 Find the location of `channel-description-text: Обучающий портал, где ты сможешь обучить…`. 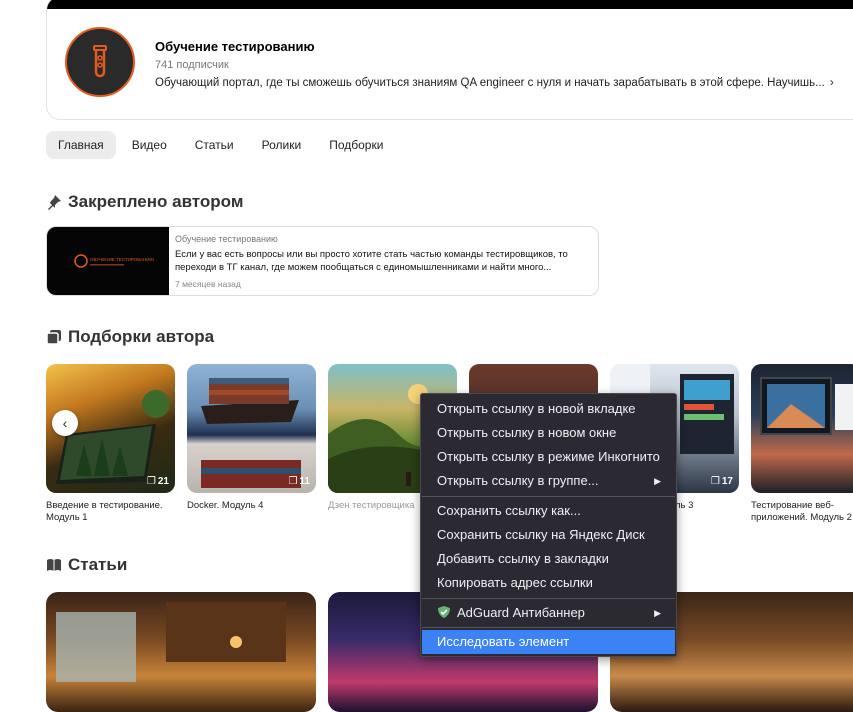

channel-description-text: Обучающий портал, где ты сможешь обучить… is located at coordinates (490, 83).